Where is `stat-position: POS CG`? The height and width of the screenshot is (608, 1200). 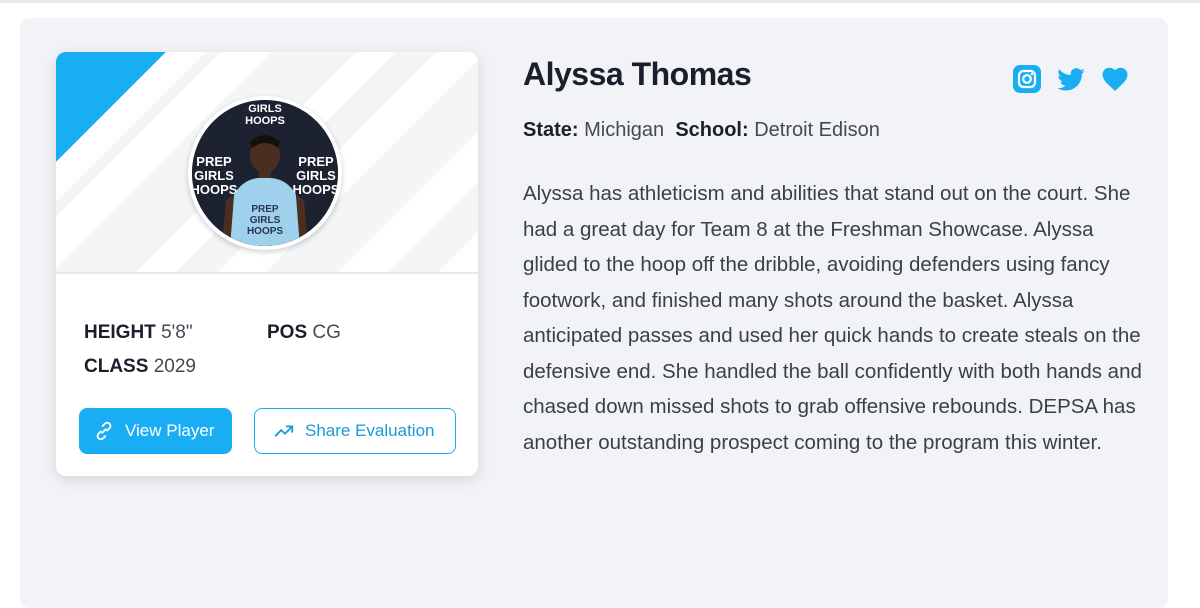
stat-position: POS CG is located at coordinates (304, 333).